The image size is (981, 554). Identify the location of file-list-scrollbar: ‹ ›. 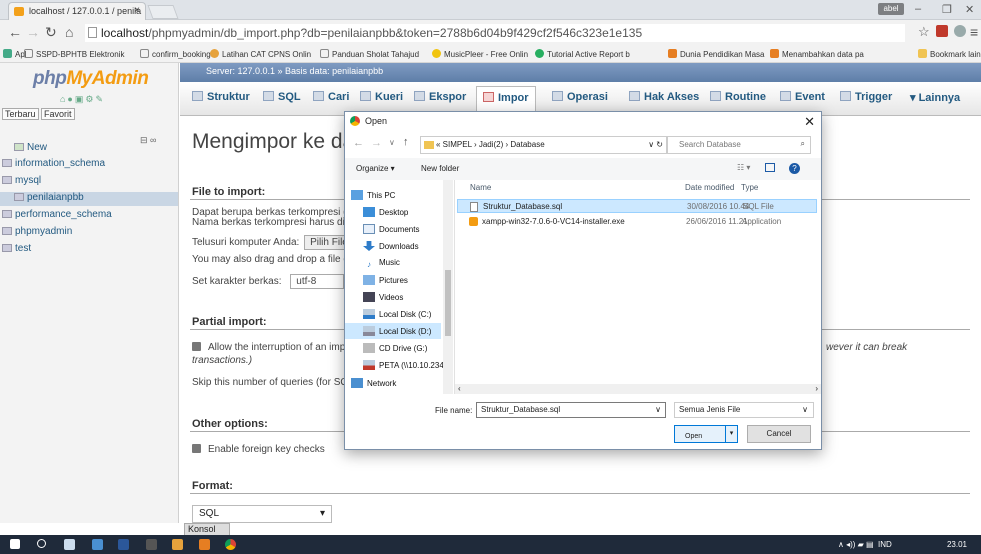
(638, 389).